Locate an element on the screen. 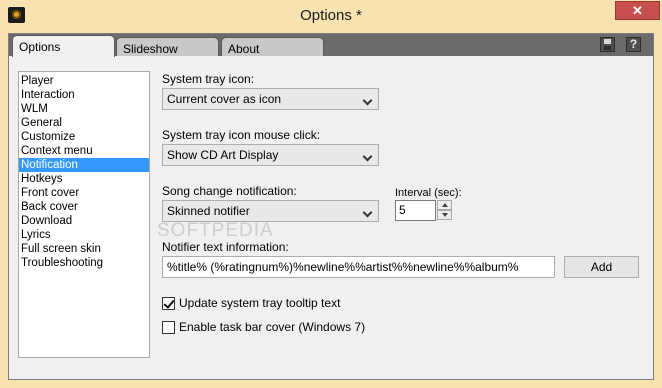  nav-item-lyrics: Lyrics is located at coordinates (84, 235).